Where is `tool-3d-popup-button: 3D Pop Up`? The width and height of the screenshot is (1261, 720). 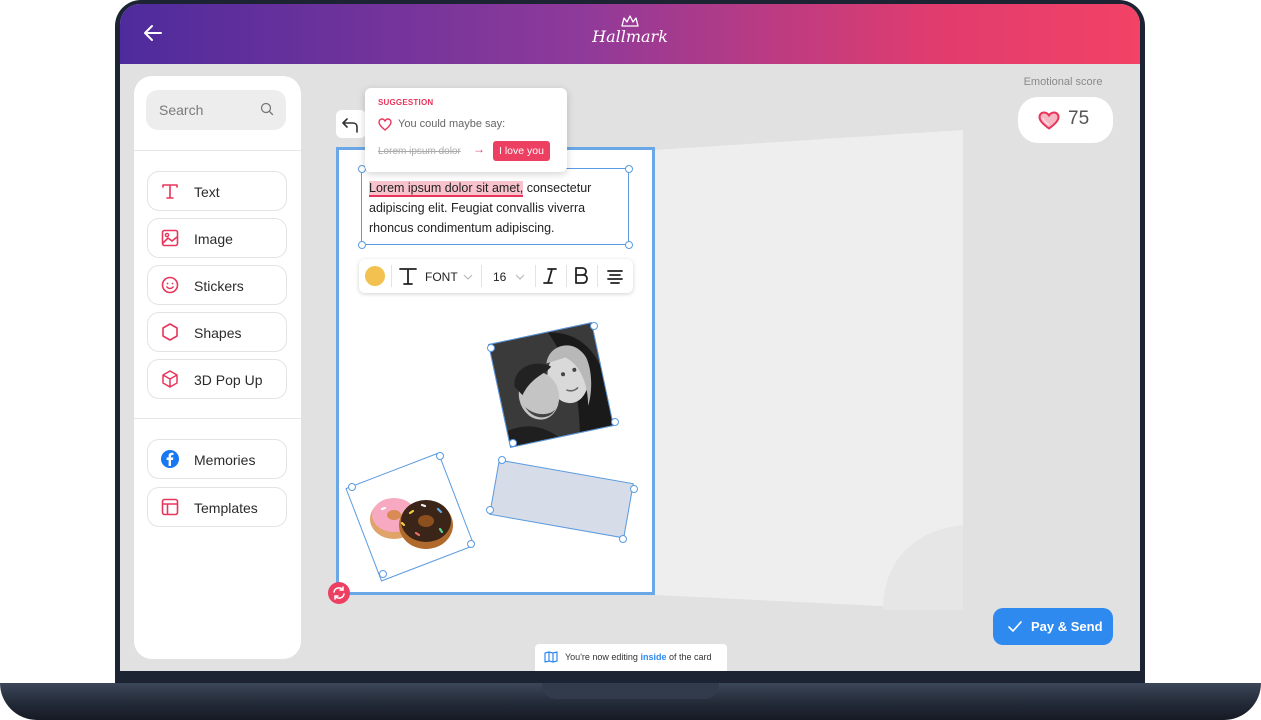 tool-3d-popup-button: 3D Pop Up is located at coordinates (217, 379).